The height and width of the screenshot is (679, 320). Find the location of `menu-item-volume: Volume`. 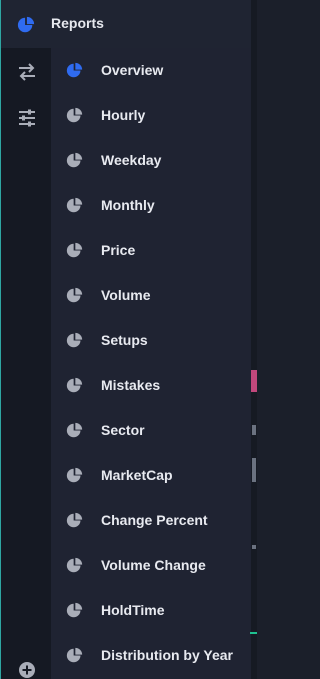

menu-item-volume: Volume is located at coordinates (151, 295).